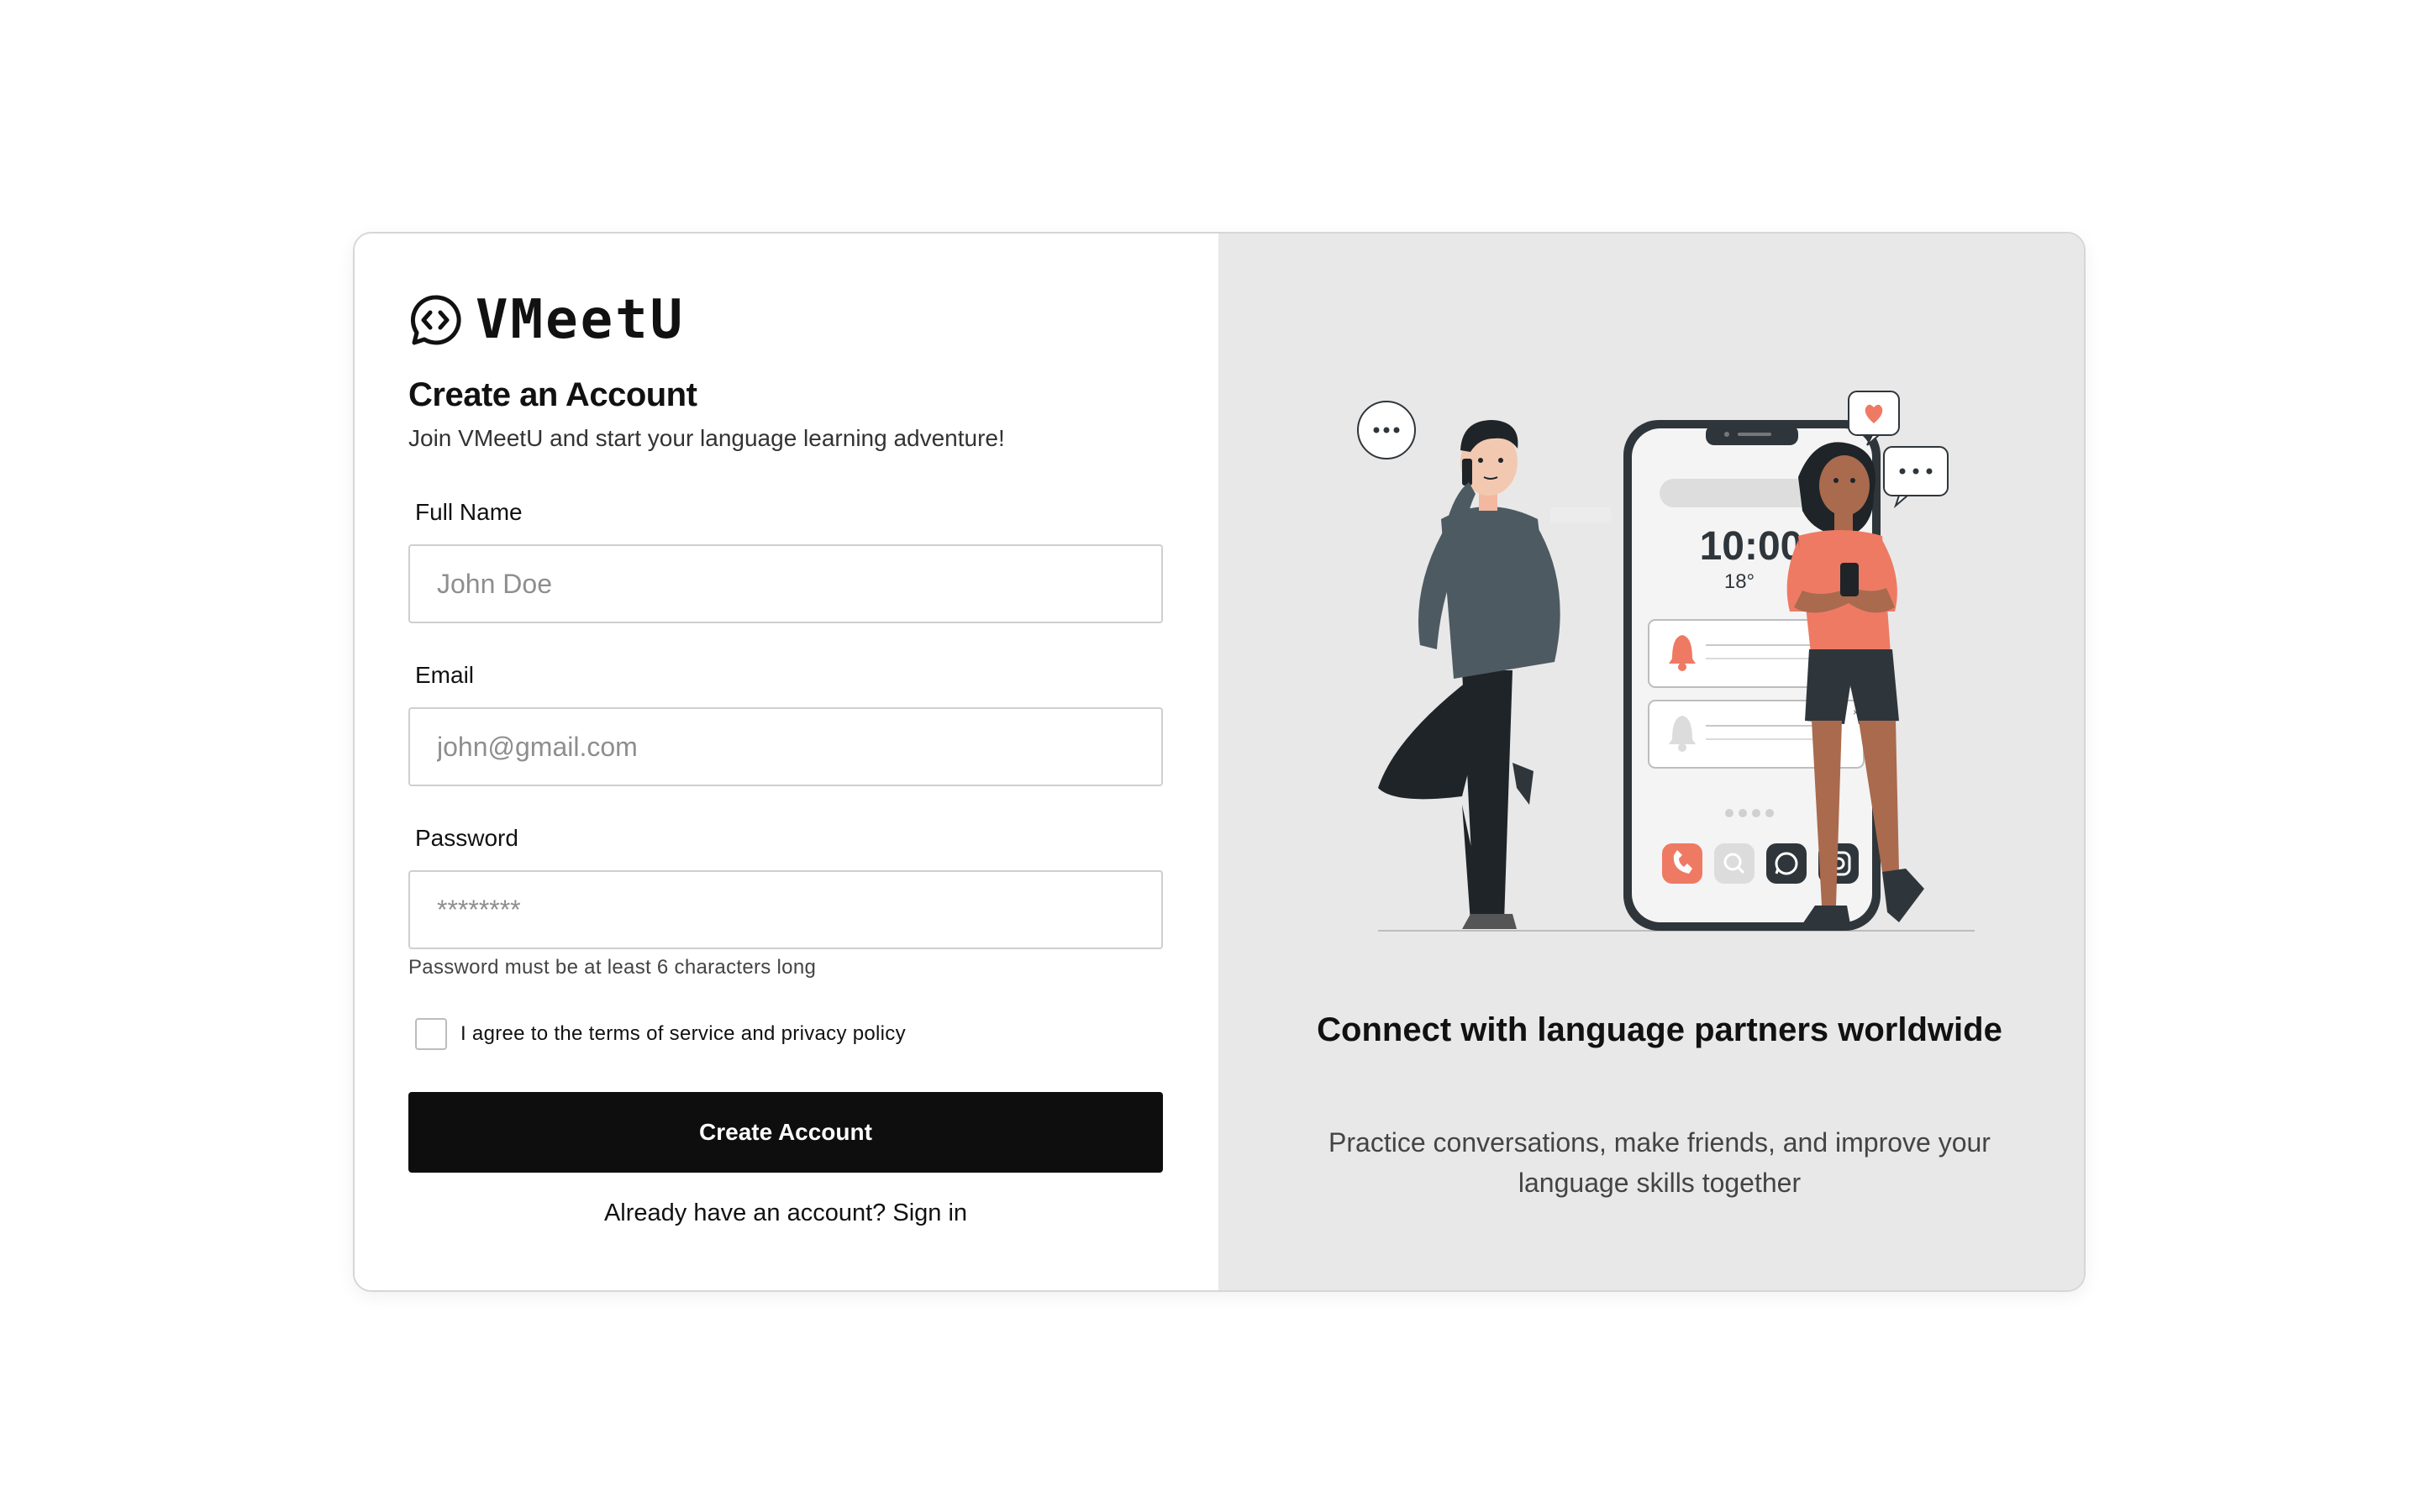  I want to click on page-title: Create an Account, so click(552, 394).